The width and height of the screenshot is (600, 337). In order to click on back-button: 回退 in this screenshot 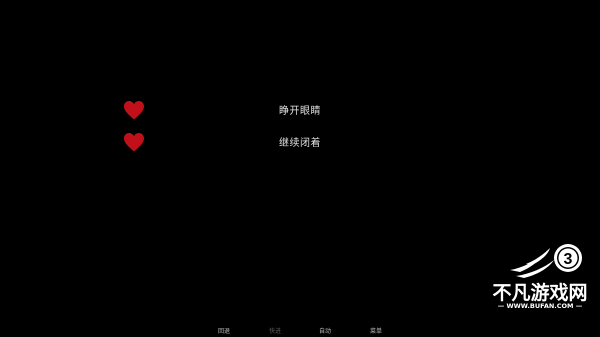, I will do `click(224, 330)`.